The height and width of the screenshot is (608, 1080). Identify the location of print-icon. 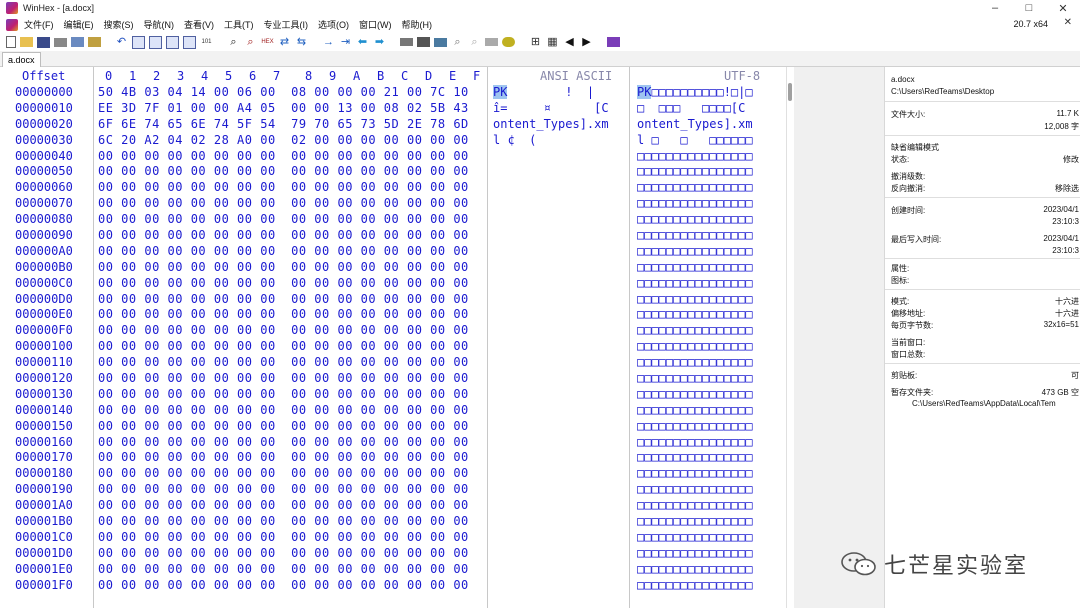
(60, 42).